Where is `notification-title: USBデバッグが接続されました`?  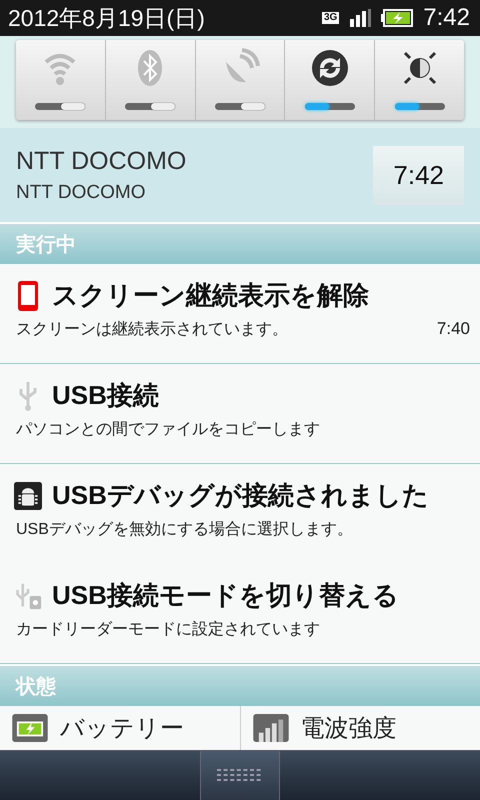
notification-title: USBデバッグが接続されました is located at coordinates (240, 495).